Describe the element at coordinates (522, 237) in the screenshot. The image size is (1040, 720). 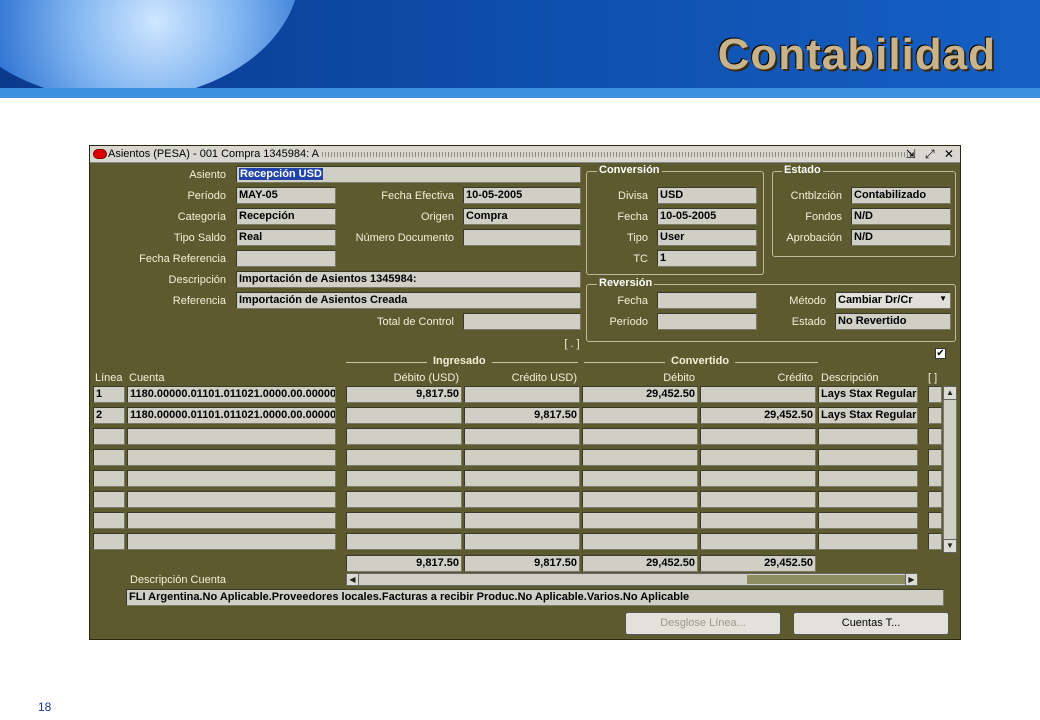
I see `numero-documento-field` at that location.